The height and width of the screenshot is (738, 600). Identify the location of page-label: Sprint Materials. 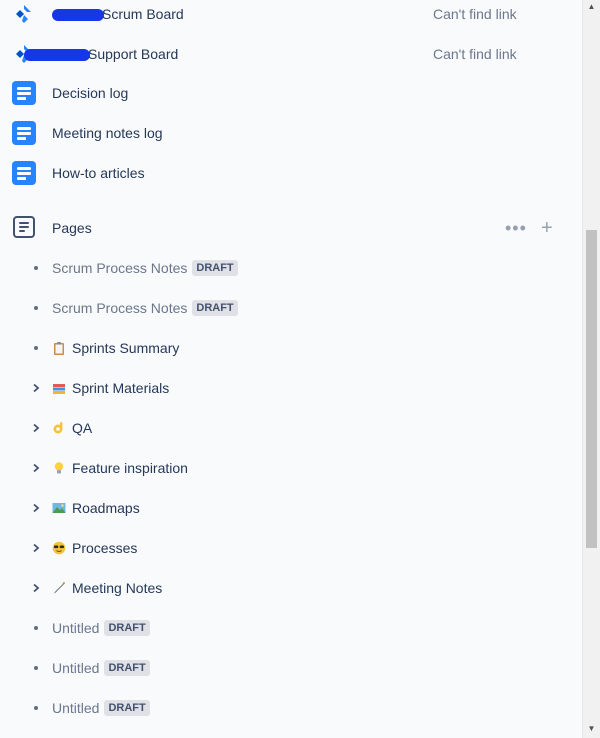
(110, 388).